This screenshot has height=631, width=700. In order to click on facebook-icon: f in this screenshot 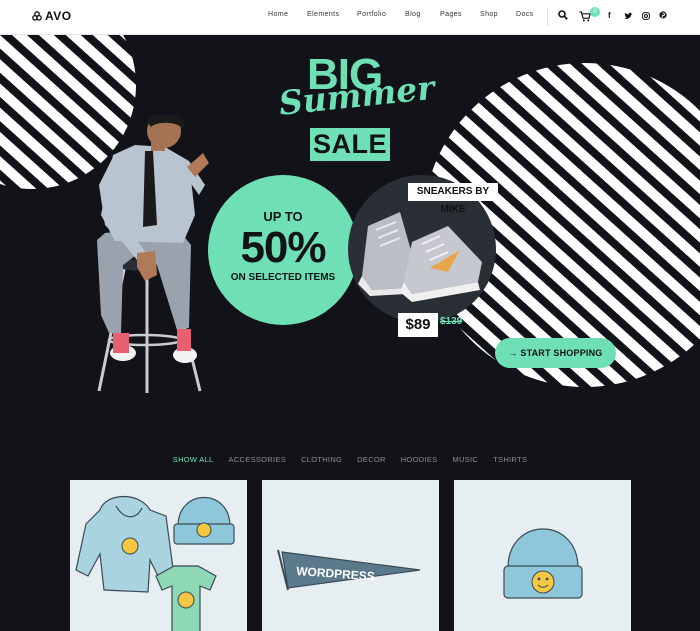, I will do `click(609, 15)`.